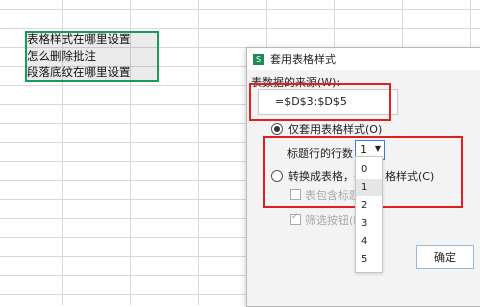  I want to click on dropdown-option: 5, so click(369, 259).